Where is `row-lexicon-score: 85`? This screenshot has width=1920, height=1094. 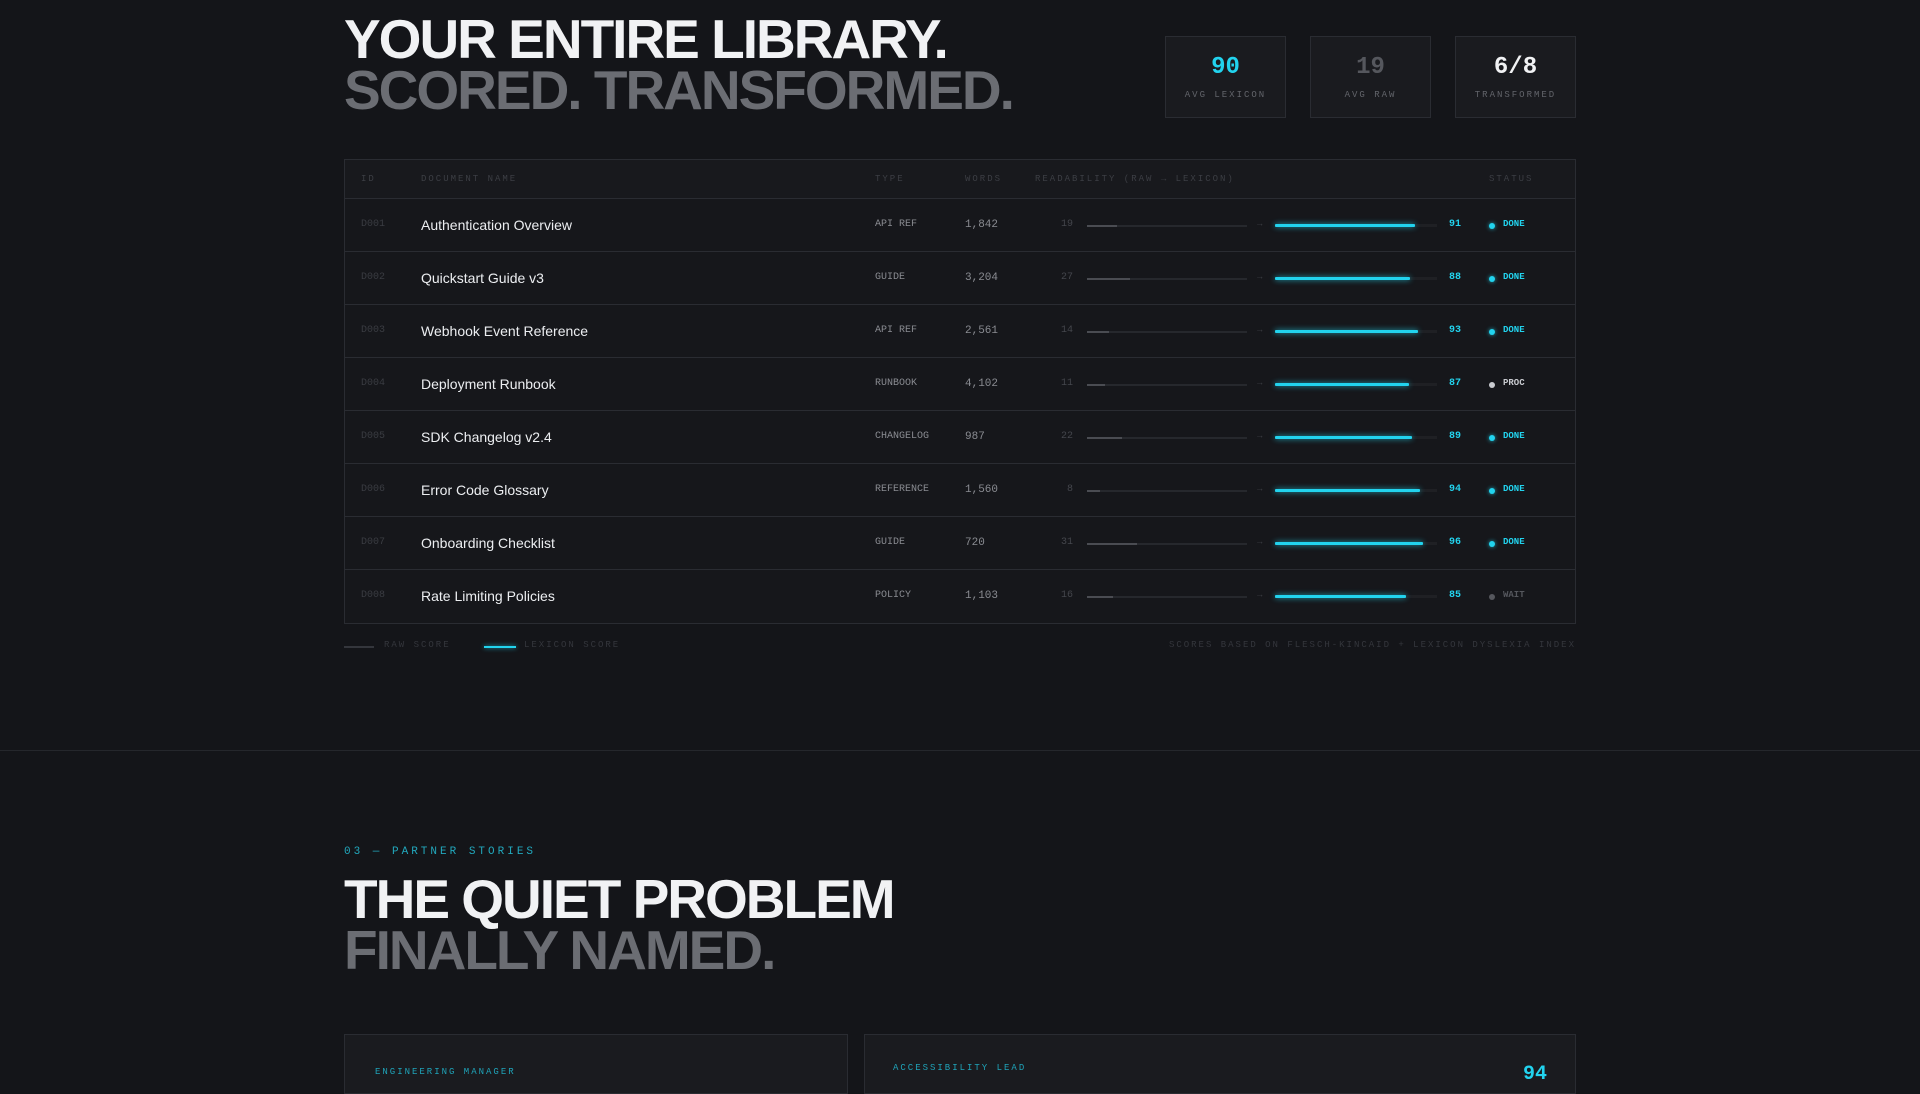 row-lexicon-score: 85 is located at coordinates (1455, 595).